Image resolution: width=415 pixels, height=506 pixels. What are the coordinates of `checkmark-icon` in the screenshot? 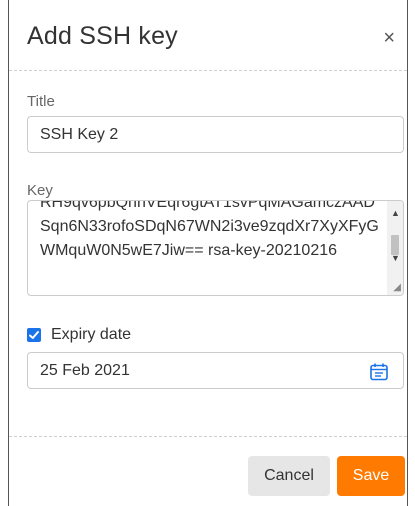 It's located at (34, 335).